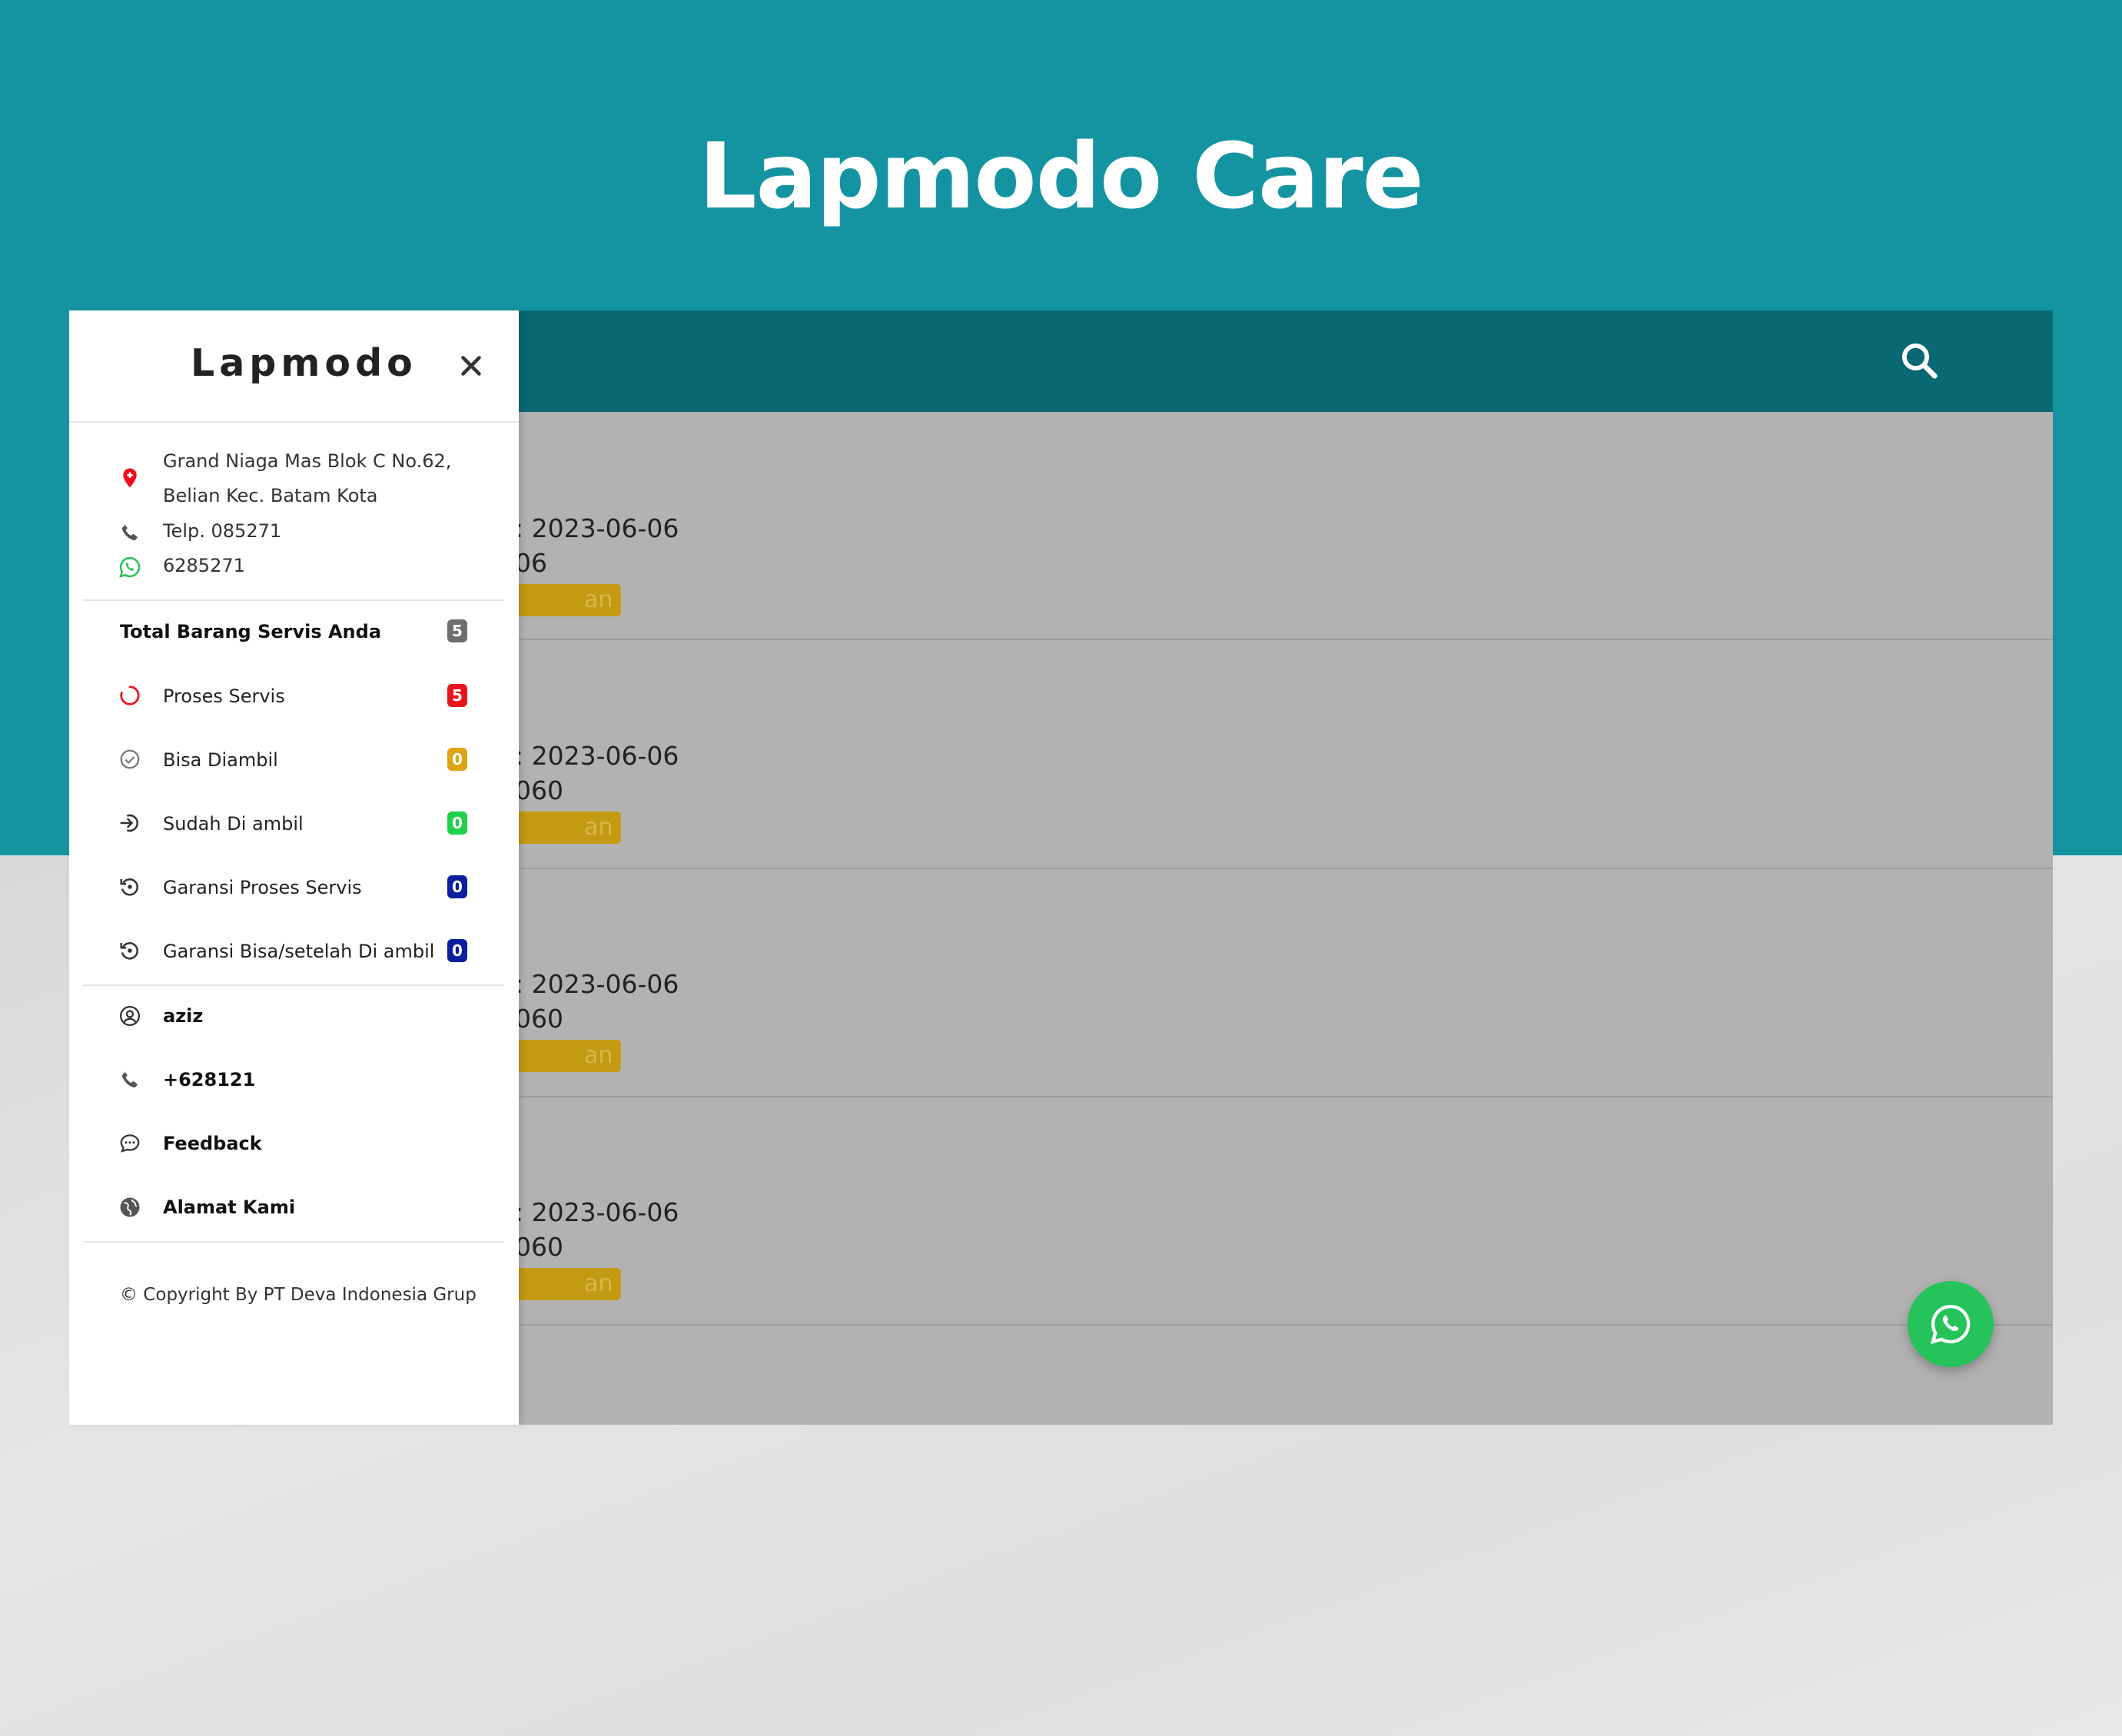  Describe the element at coordinates (304, 363) in the screenshot. I see `brand-logo: Lapmodo` at that location.